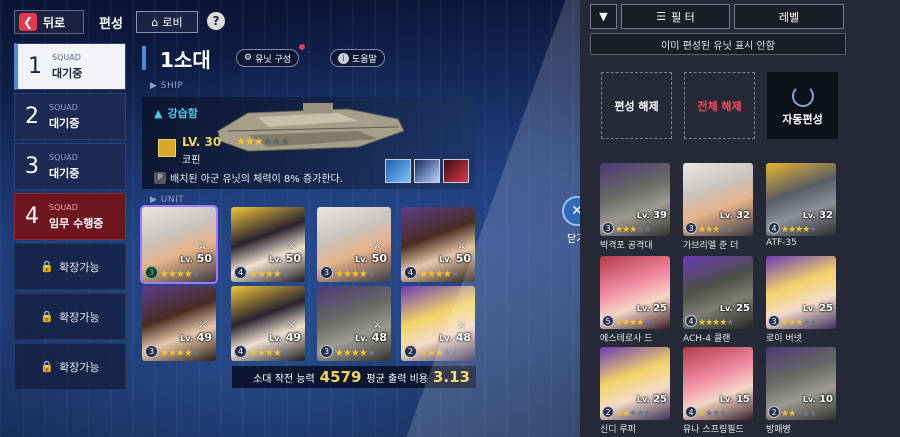  I want to click on hide-assigned-toggle: 이미 편성된 유닛 표시 안함, so click(718, 44).